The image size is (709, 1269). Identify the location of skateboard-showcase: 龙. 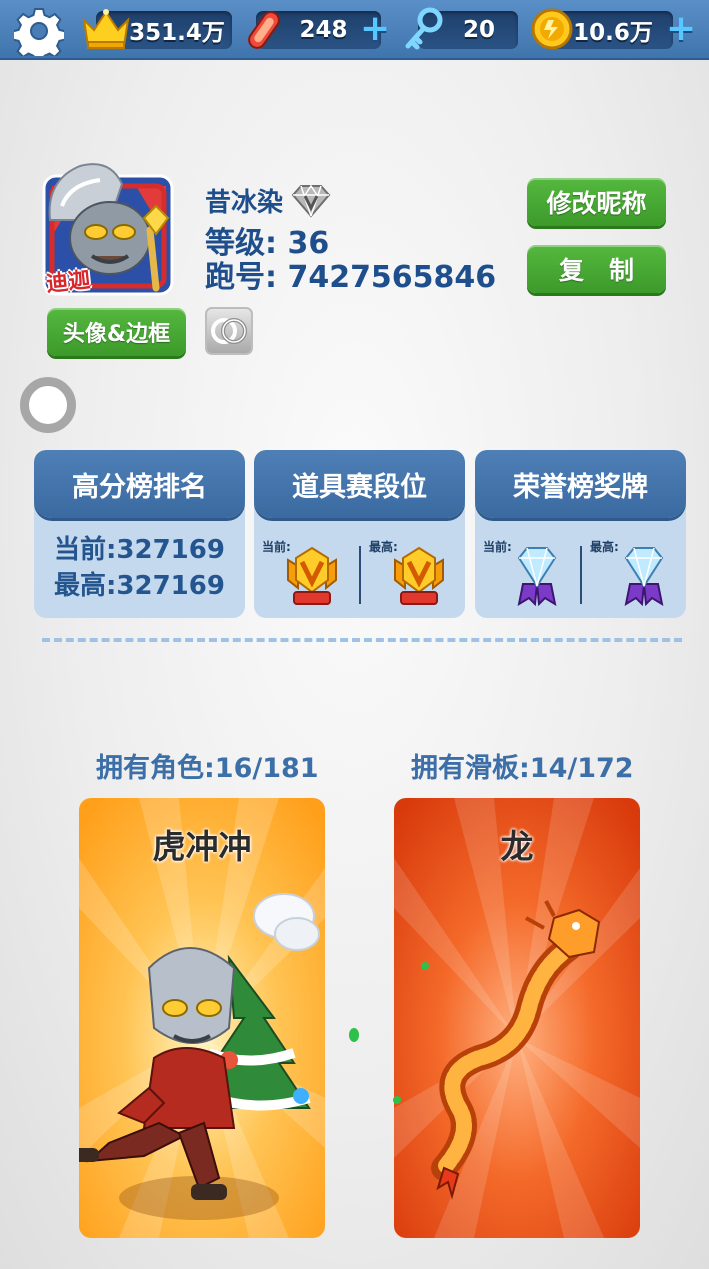
(517, 1018).